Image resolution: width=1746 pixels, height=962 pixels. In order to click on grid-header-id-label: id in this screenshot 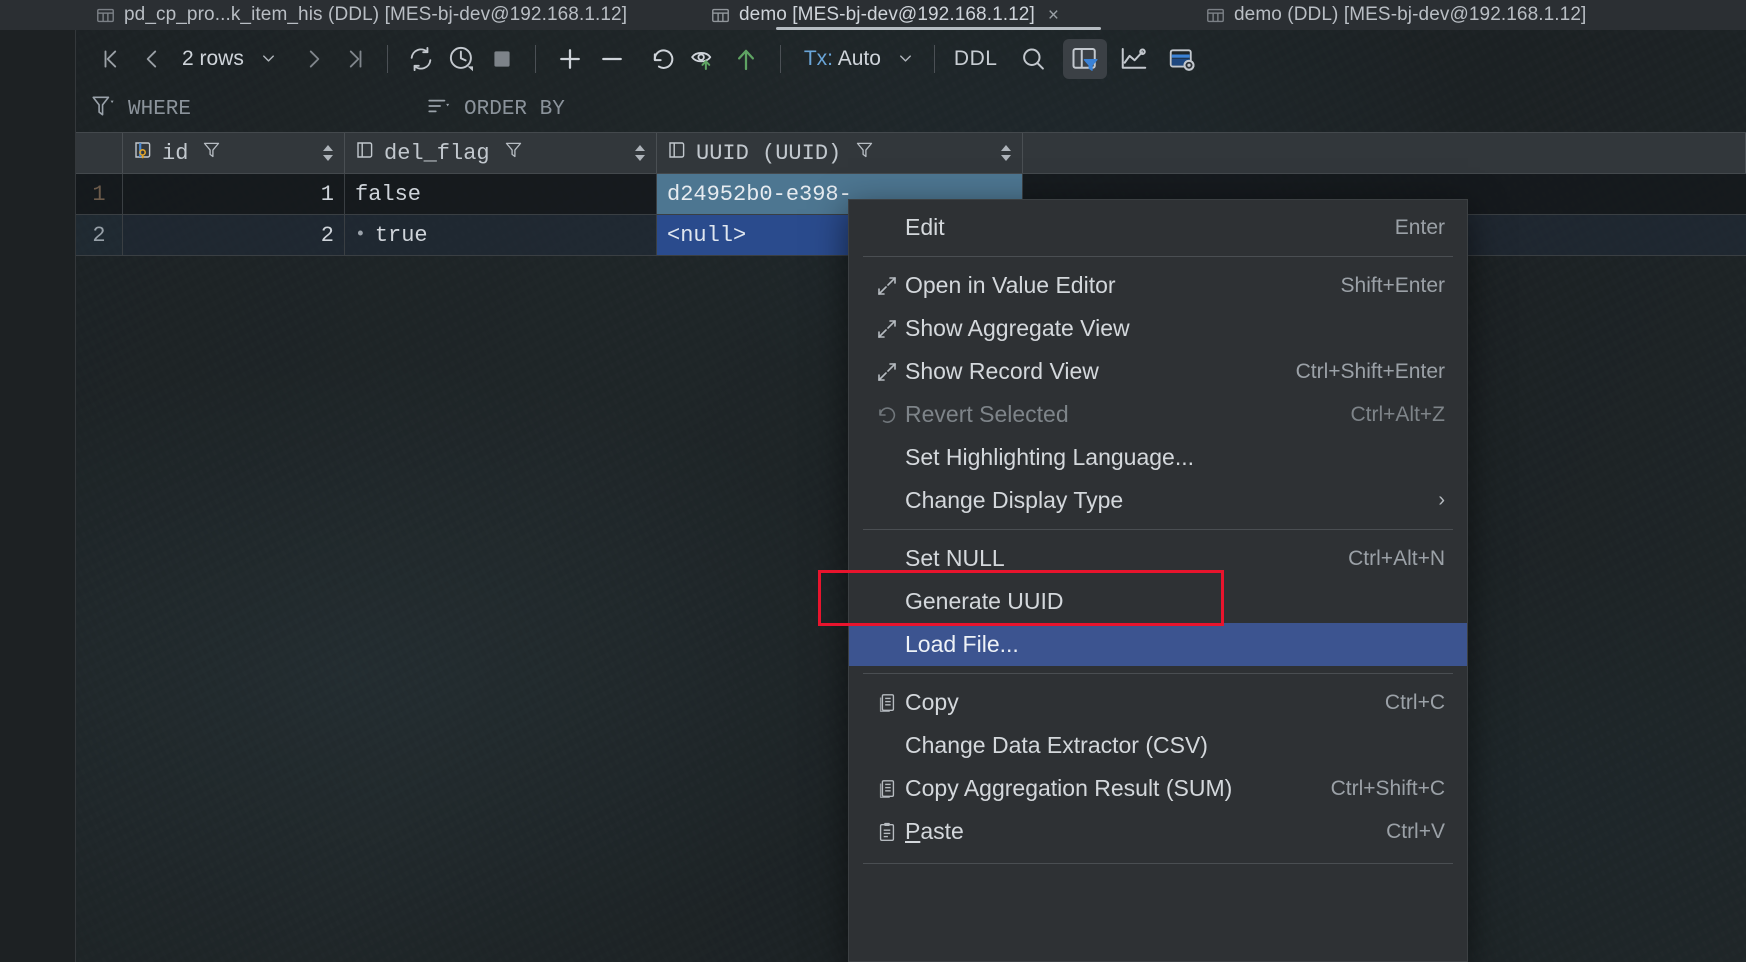, I will do `click(175, 153)`.